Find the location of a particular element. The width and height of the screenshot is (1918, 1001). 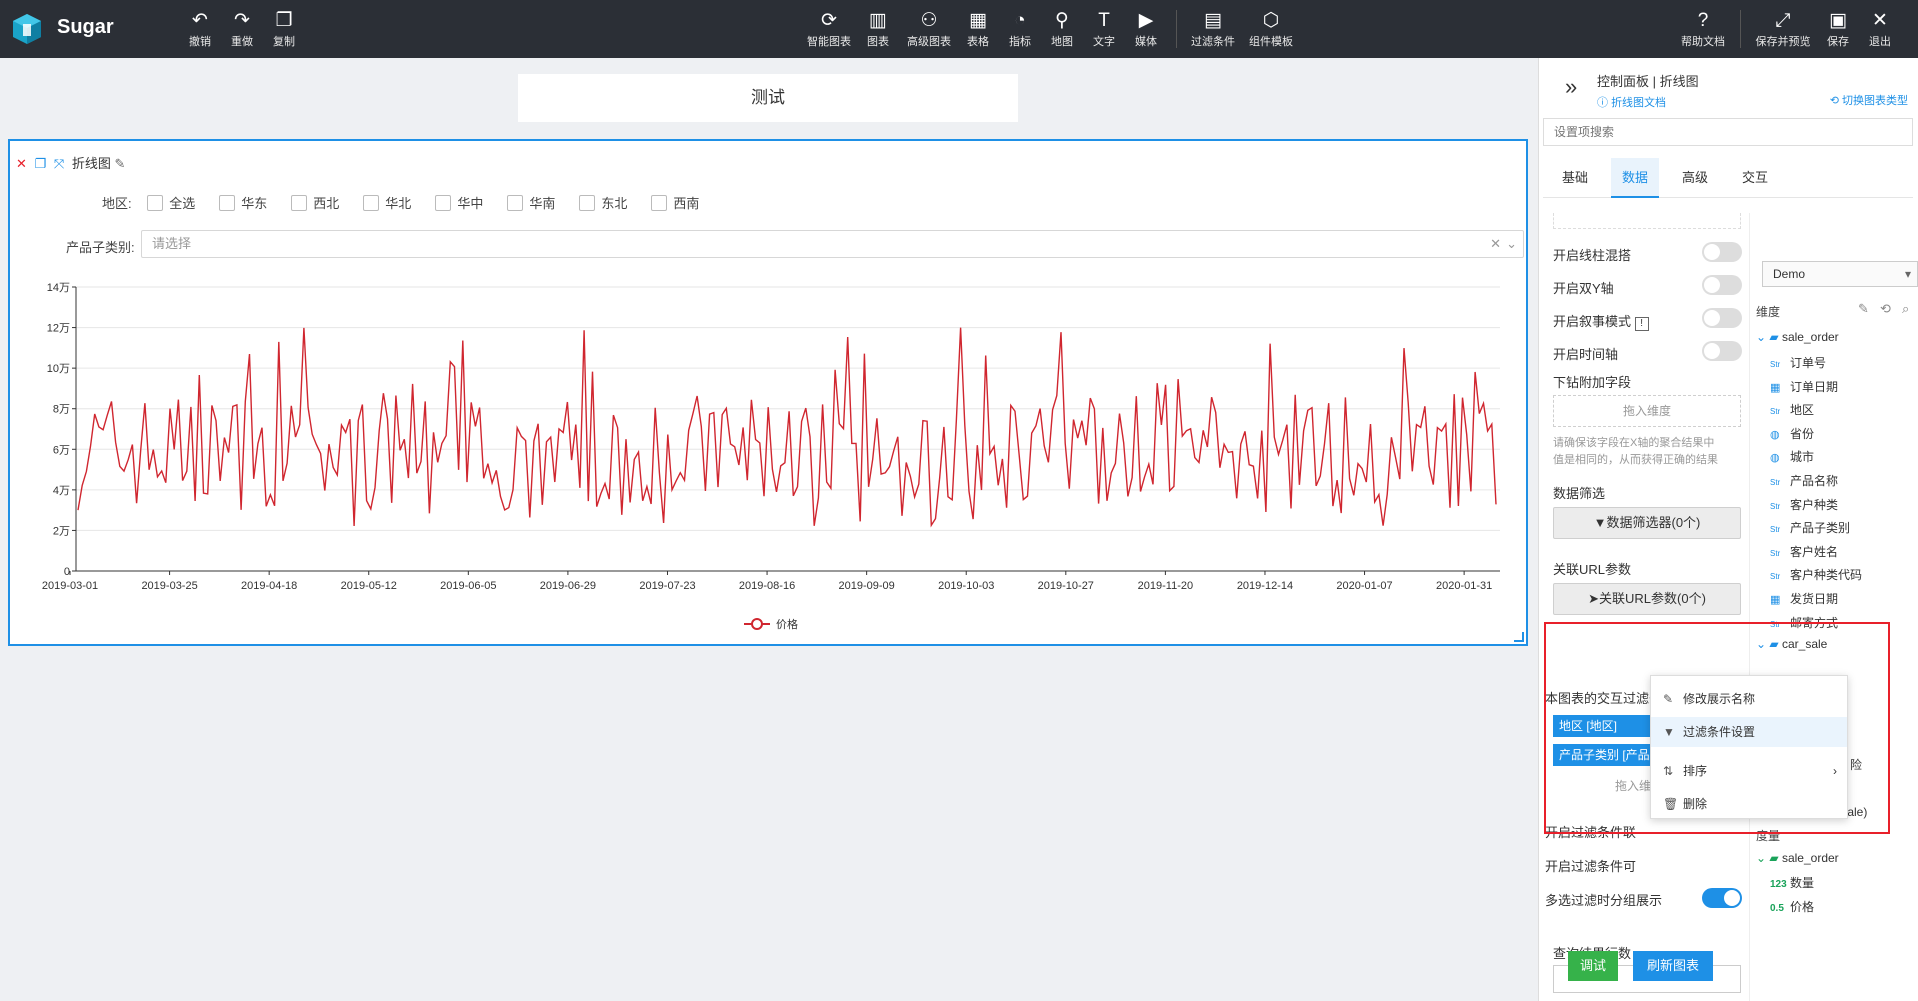

mixed-toggle is located at coordinates (1722, 252).